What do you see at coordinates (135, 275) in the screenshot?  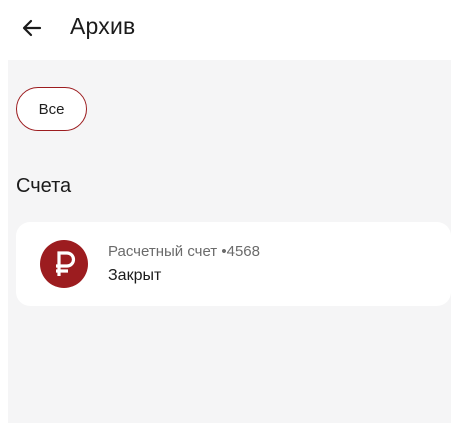 I see `account-status: Закрыт` at bounding box center [135, 275].